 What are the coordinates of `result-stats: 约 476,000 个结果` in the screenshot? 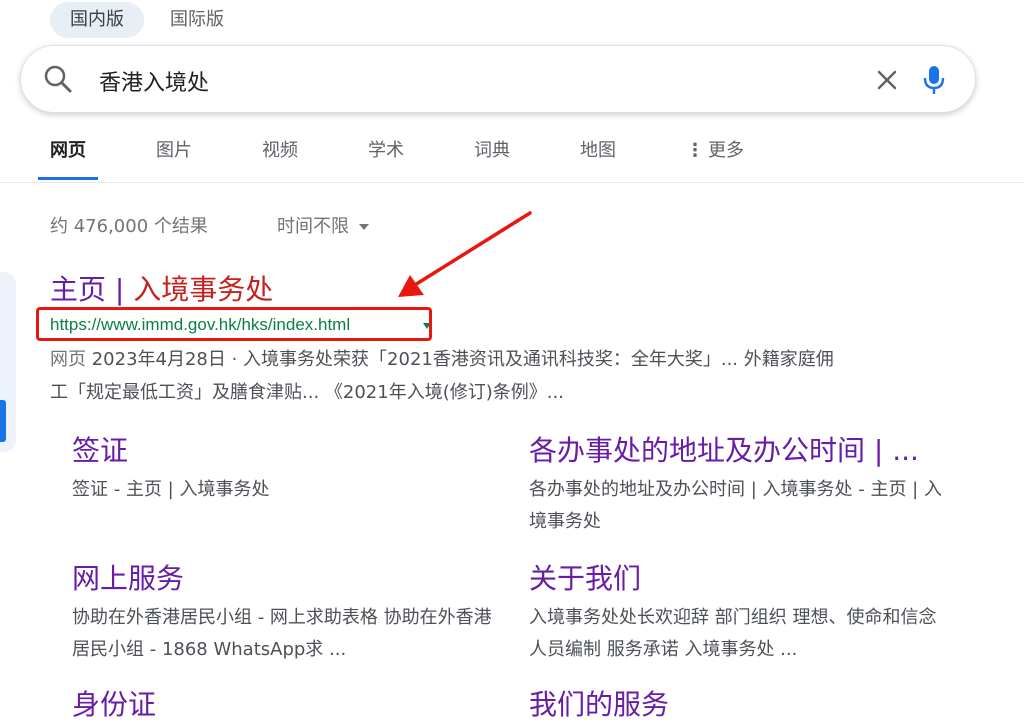 It's located at (129, 226).